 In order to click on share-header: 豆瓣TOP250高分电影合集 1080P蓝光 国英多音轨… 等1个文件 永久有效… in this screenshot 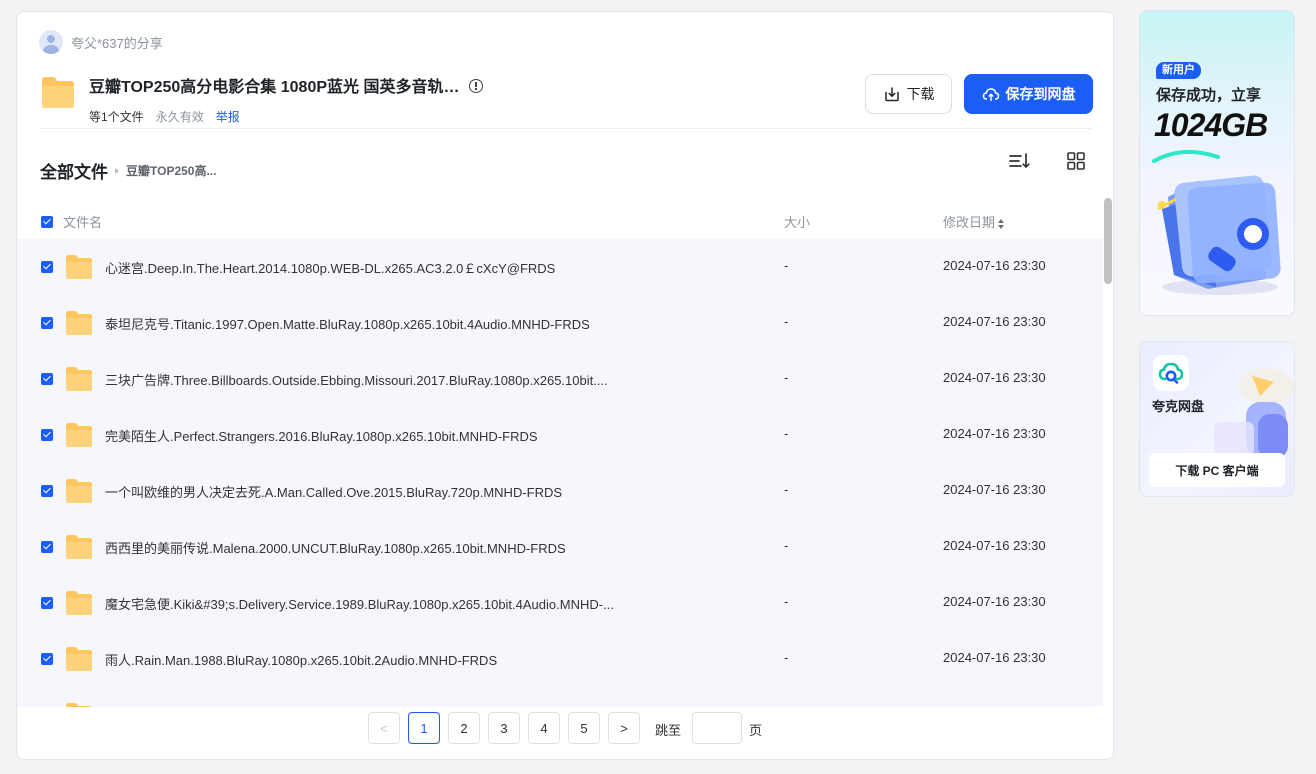, I will do `click(566, 101)`.